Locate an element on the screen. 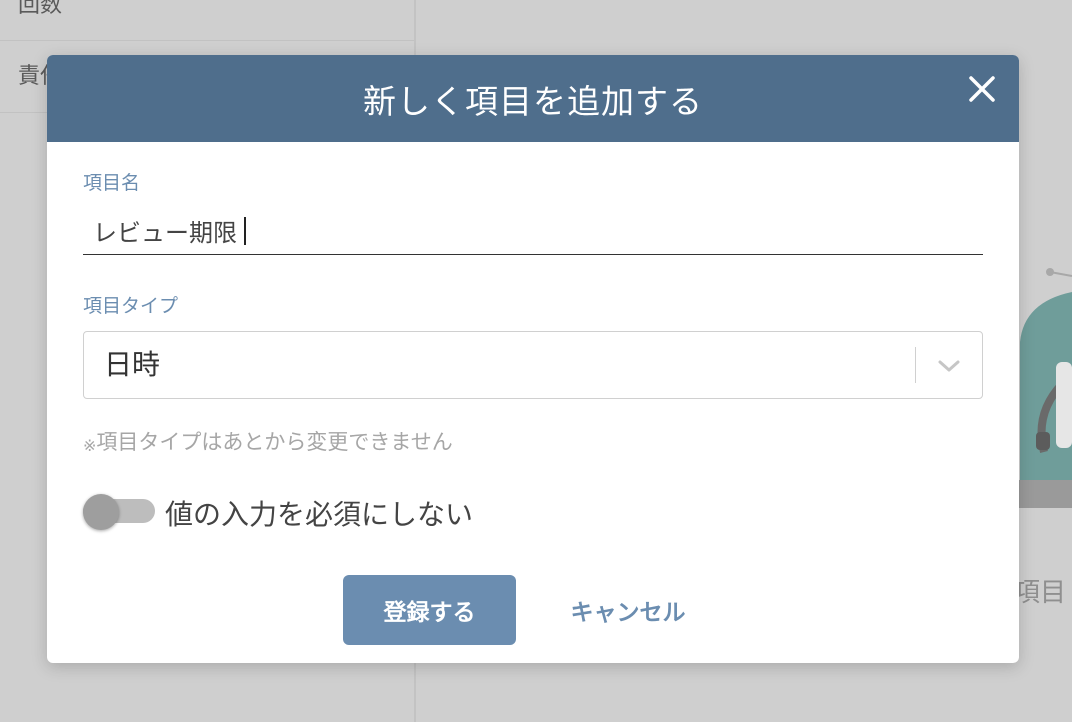 This screenshot has width=1072, height=722. background-text: 項目 is located at coordinates (1040, 593).